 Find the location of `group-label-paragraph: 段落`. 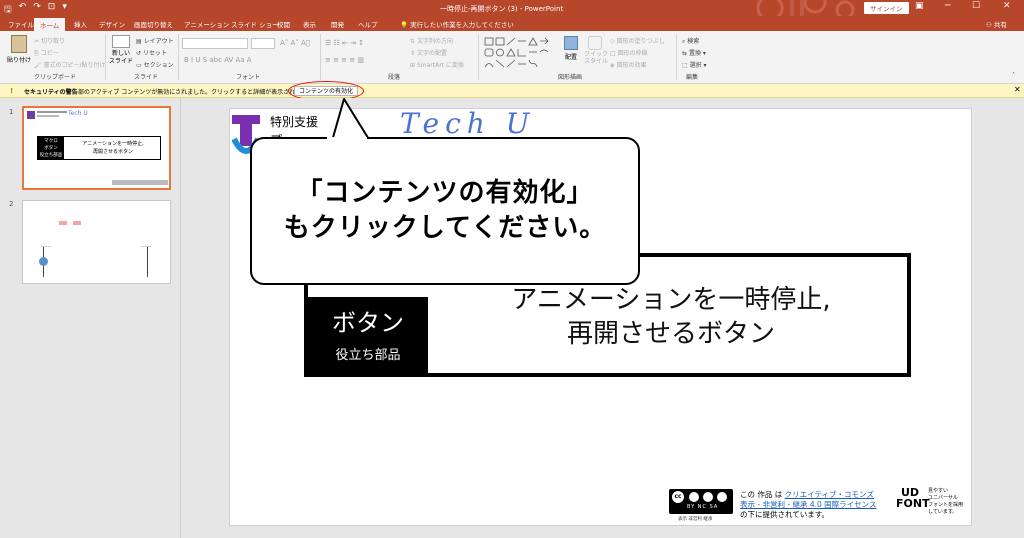

group-label-paragraph: 段落 is located at coordinates (394, 77).